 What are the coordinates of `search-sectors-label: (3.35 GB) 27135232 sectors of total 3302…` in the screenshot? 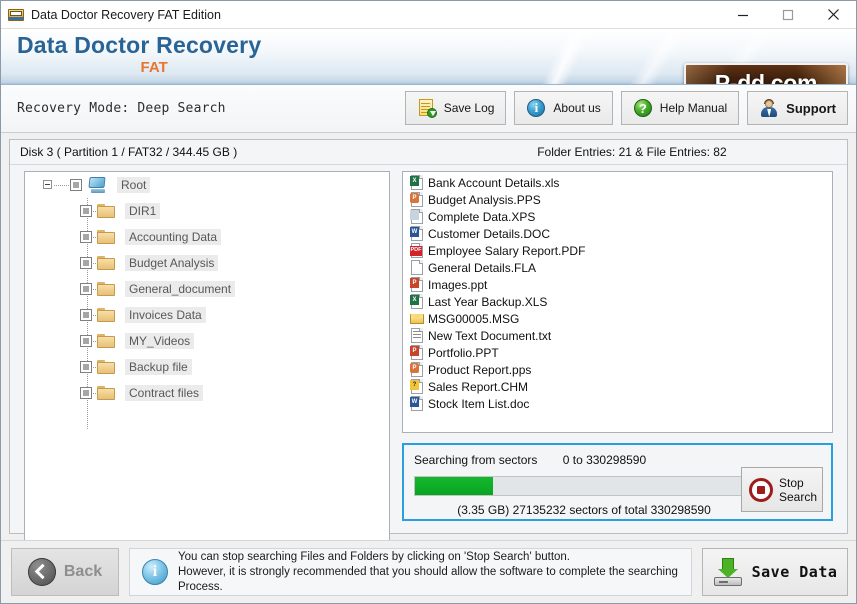 It's located at (584, 510).